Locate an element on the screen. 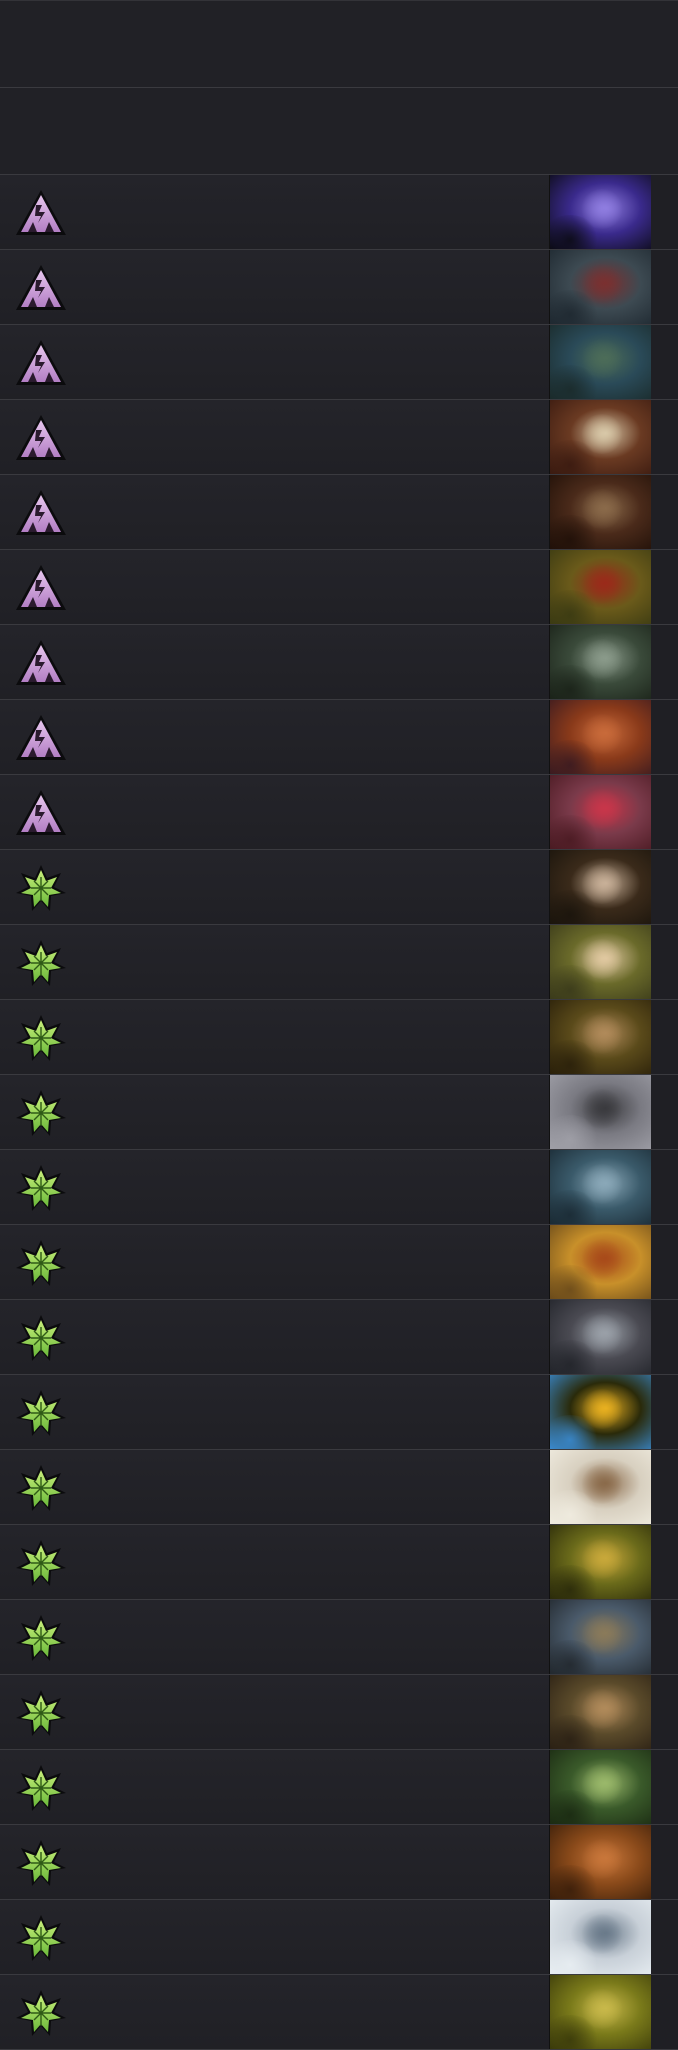 Image resolution: width=678 pixels, height=2050 pixels. bunny-art is located at coordinates (600, 962).